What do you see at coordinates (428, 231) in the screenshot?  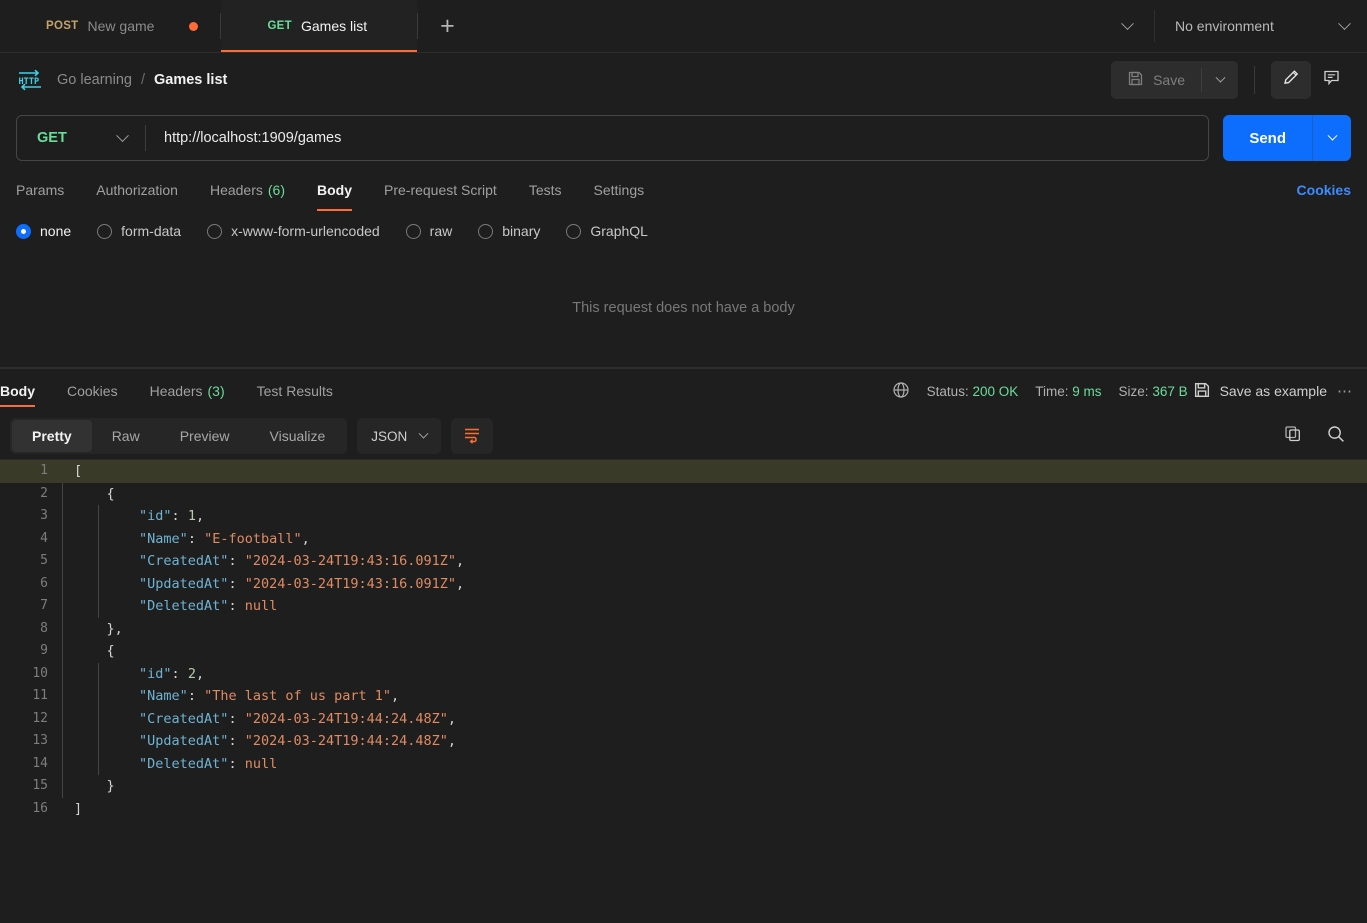 I see `body-type-radio-raw: raw` at bounding box center [428, 231].